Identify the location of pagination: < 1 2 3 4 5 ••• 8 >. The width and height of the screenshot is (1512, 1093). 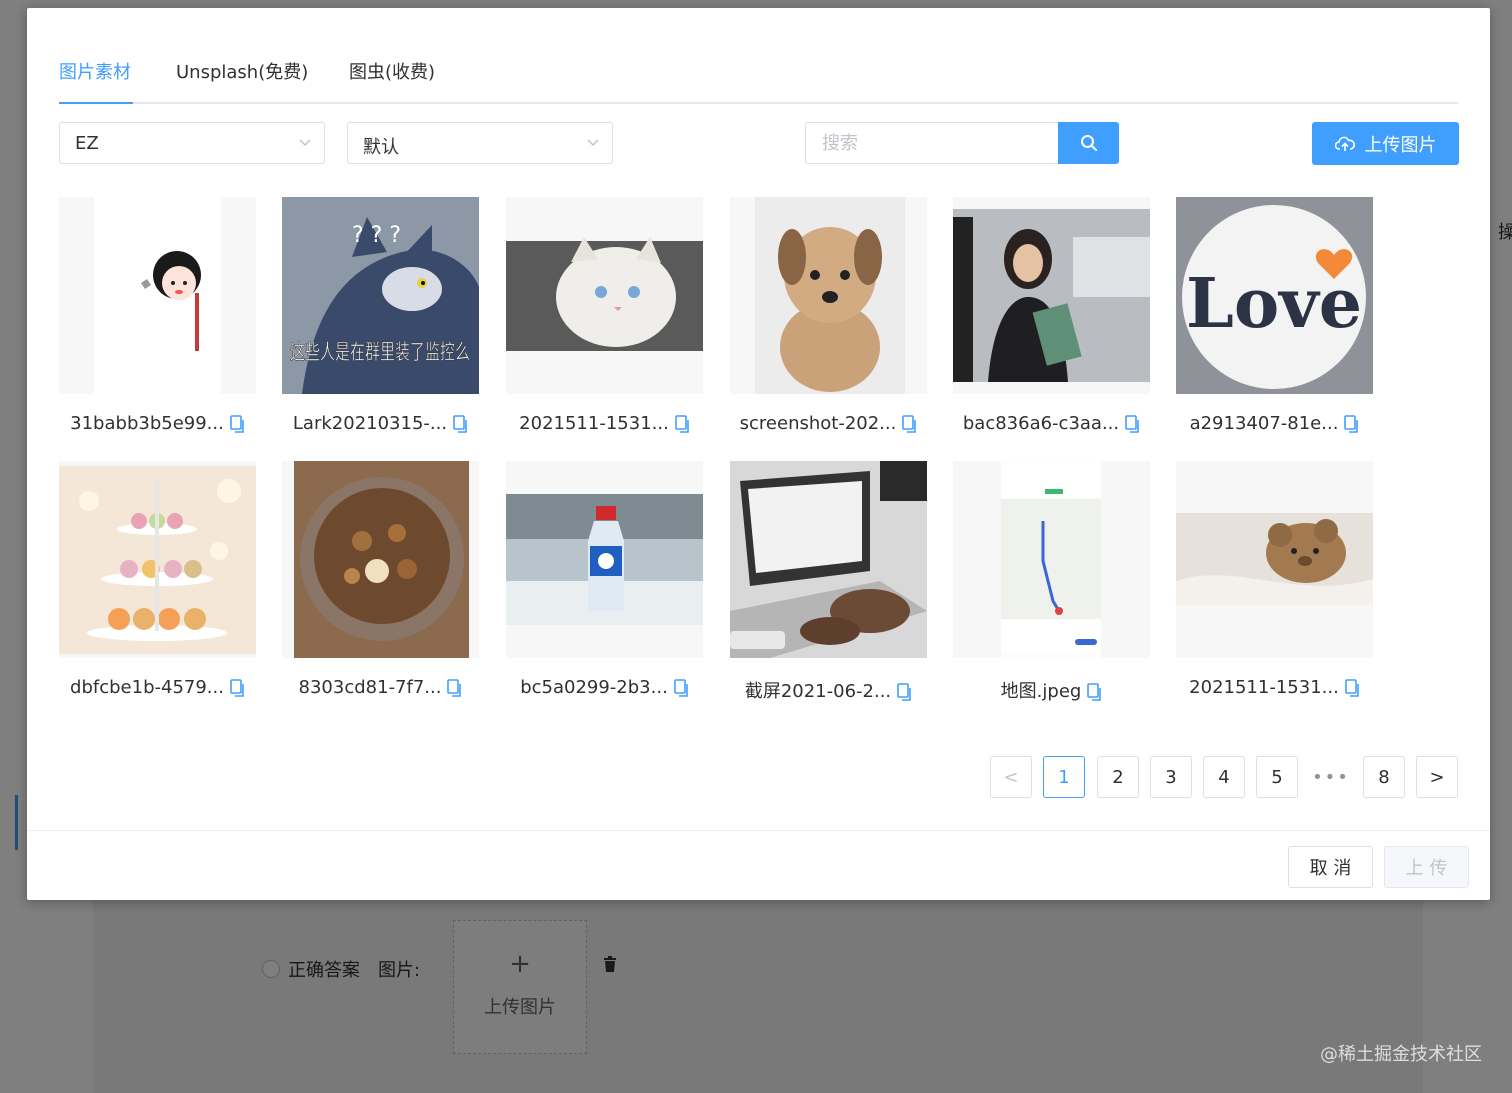
(1225, 777).